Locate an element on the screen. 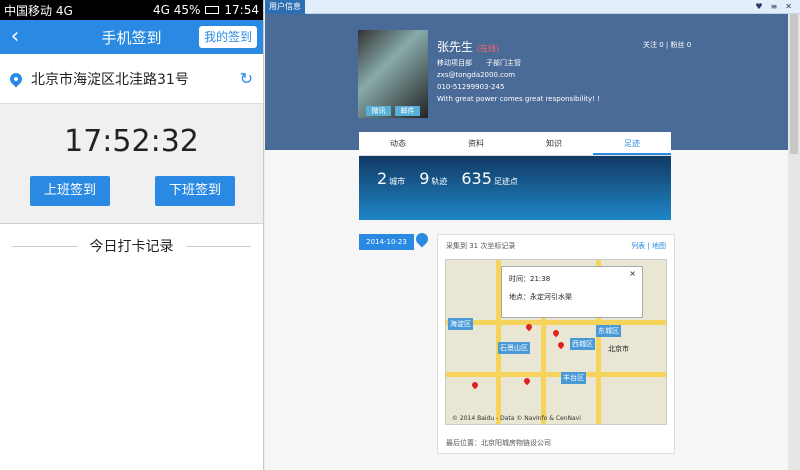 This screenshot has width=800, height=470. back-icon: ‹ is located at coordinates (15, 37).